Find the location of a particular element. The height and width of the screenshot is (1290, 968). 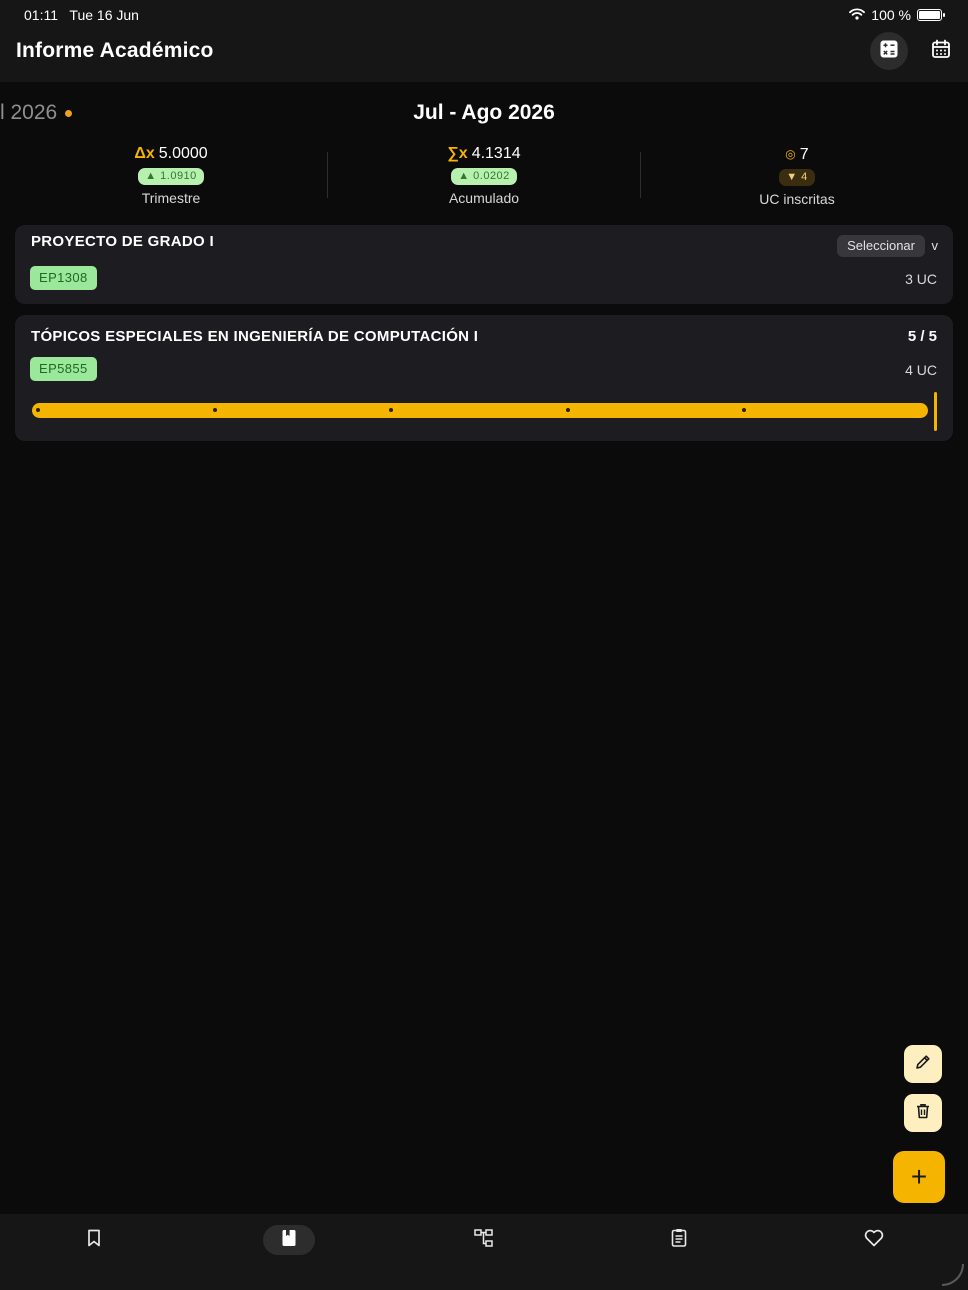

trend-badge: ▲ 1.0910 is located at coordinates (171, 176).